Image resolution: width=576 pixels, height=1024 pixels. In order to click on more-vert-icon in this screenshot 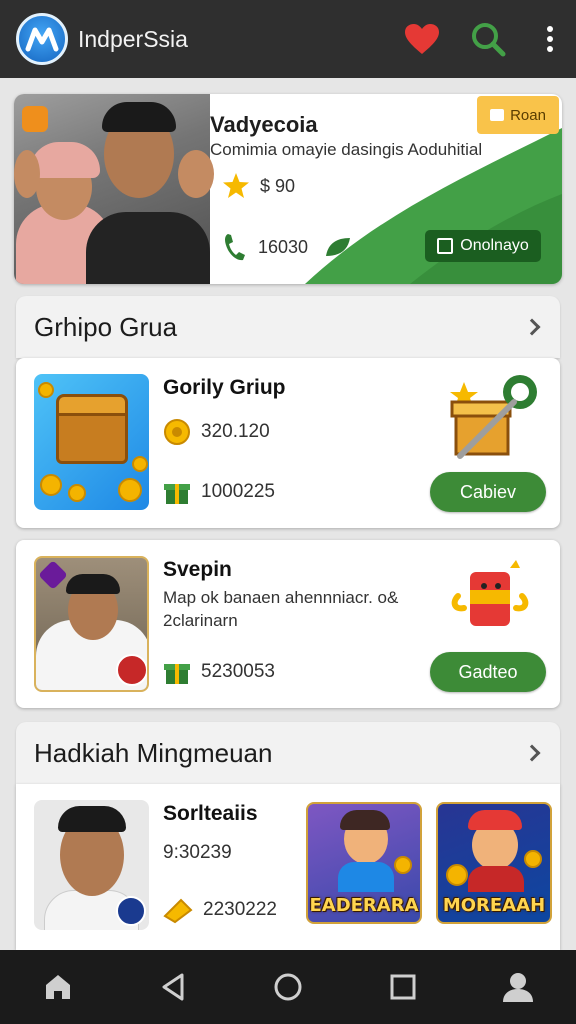, I will do `click(550, 39)`.